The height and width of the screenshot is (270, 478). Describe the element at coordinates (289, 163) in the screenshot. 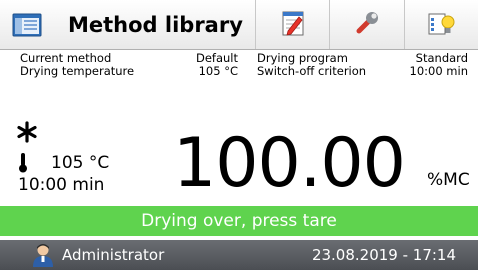

I see `result-value: 100.00` at that location.